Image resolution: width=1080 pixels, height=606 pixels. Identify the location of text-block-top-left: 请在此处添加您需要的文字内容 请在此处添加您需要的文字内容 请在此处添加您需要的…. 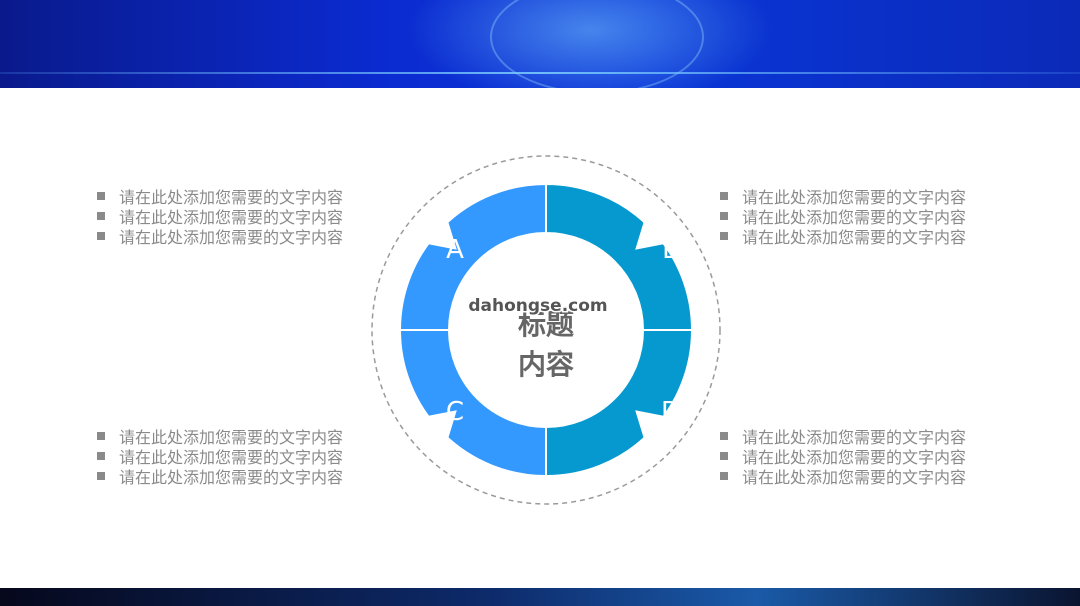
(232, 216).